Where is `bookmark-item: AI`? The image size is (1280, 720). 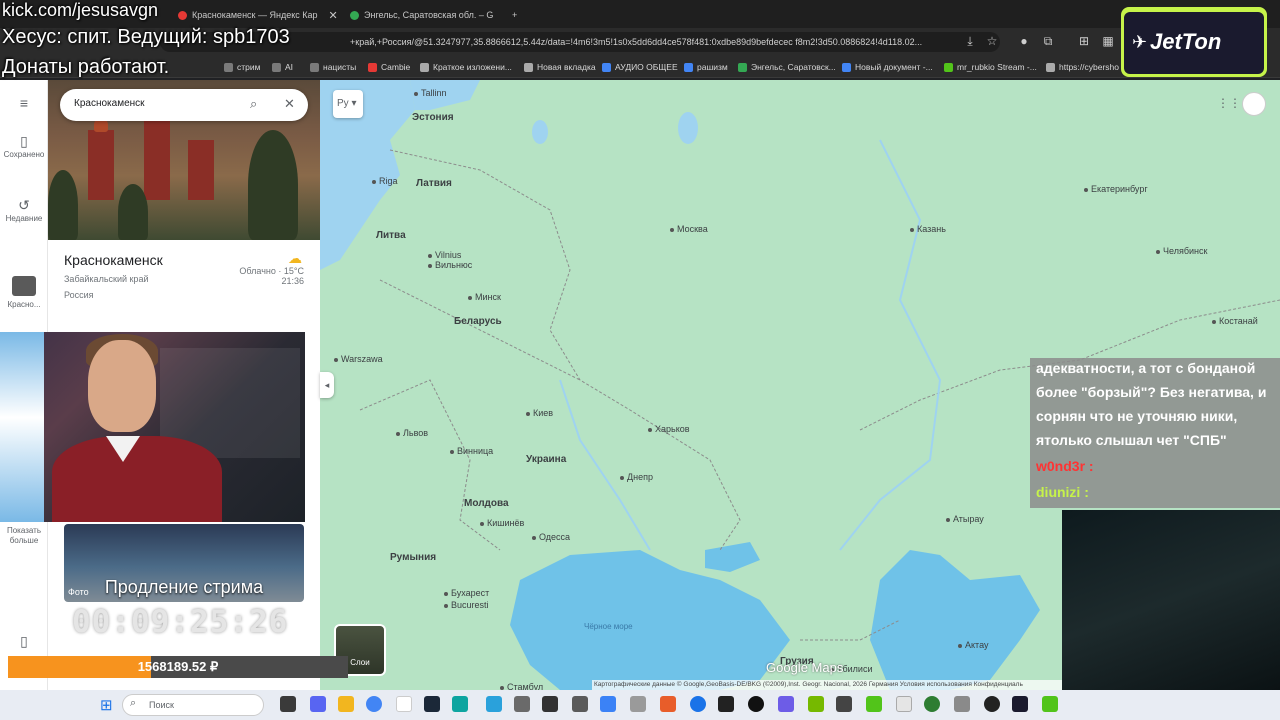 bookmark-item: AI is located at coordinates (282, 67).